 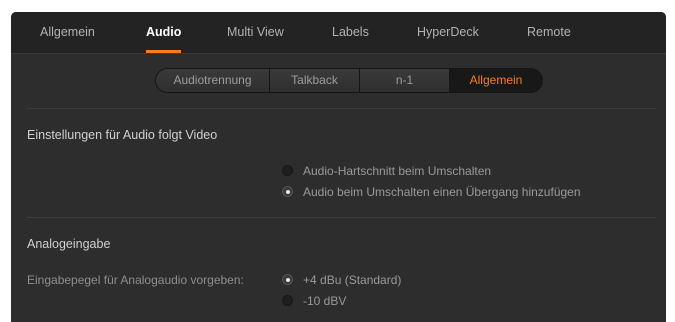 I want to click on active-tab-indicator, so click(x=164, y=51).